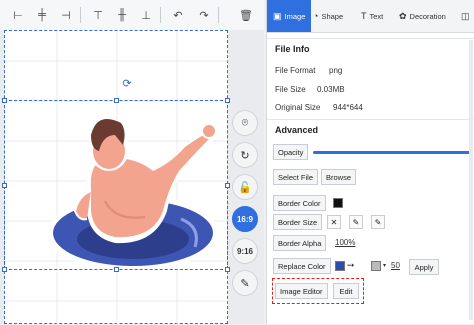 The width and height of the screenshot is (474, 325). I want to click on text-icon: T, so click(364, 16).